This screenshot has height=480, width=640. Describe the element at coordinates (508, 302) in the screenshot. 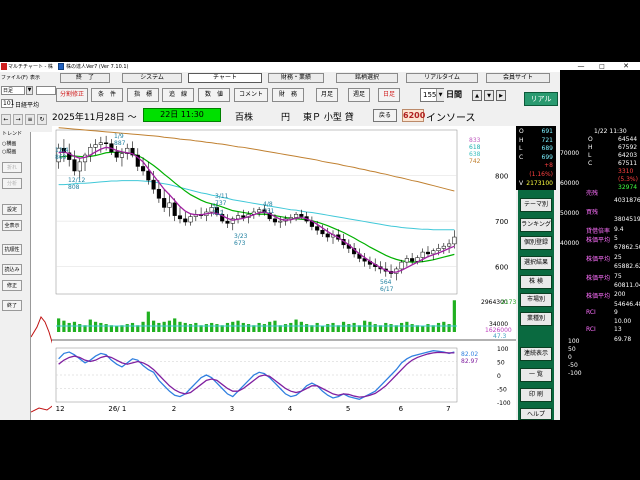

I see `volume-label: 2173100` at that location.